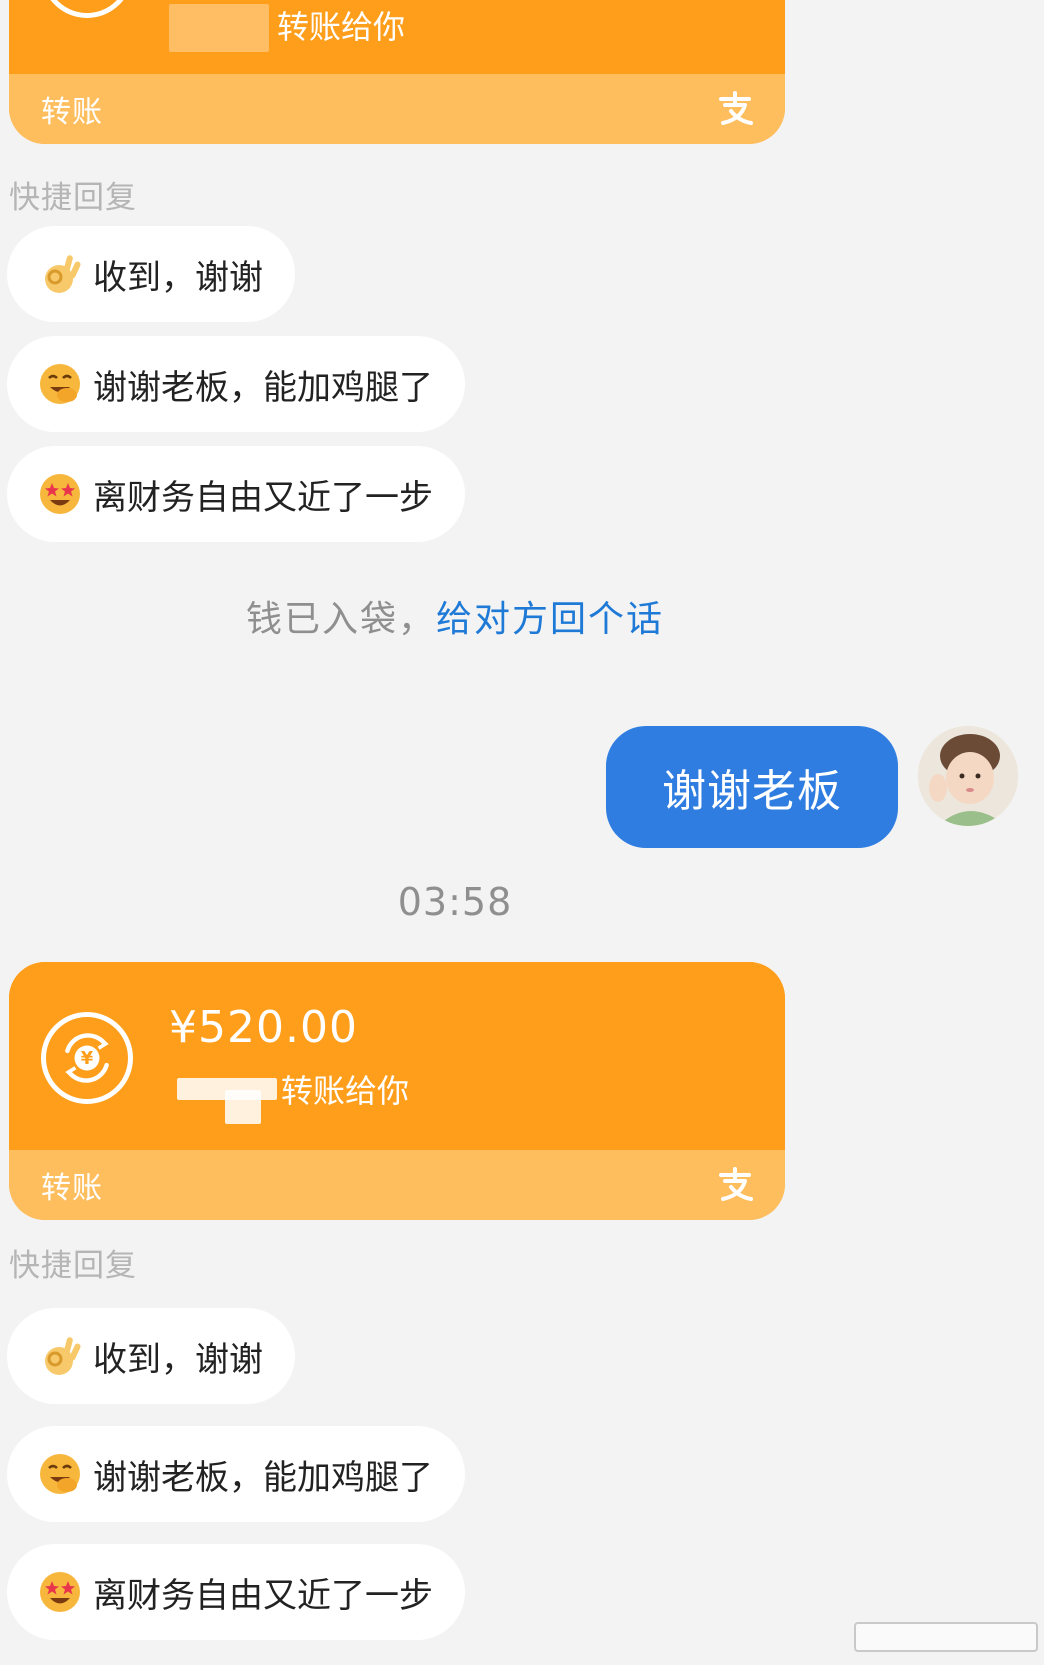  Describe the element at coordinates (340, 619) in the screenshot. I see `notice-text: 钱已入袋，` at that location.